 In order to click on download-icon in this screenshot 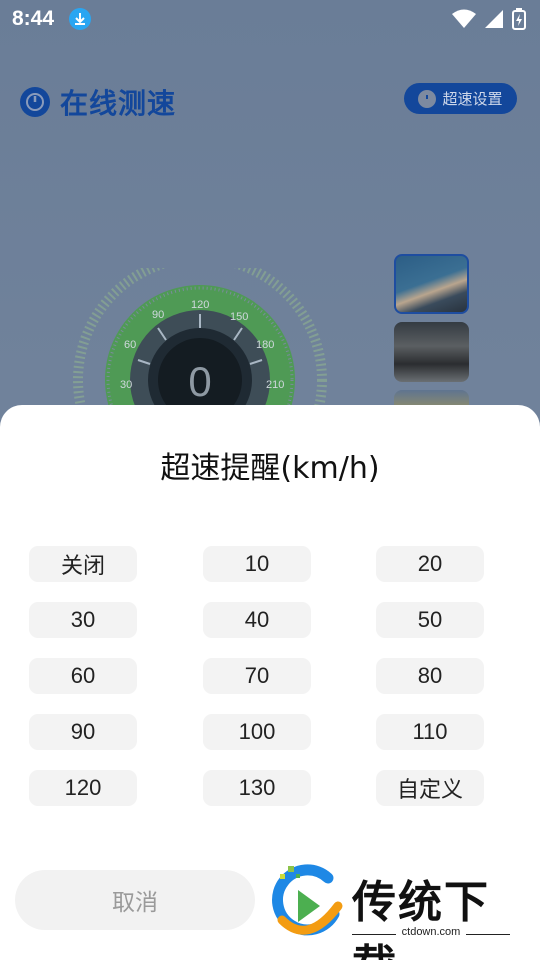, I will do `click(80, 19)`.